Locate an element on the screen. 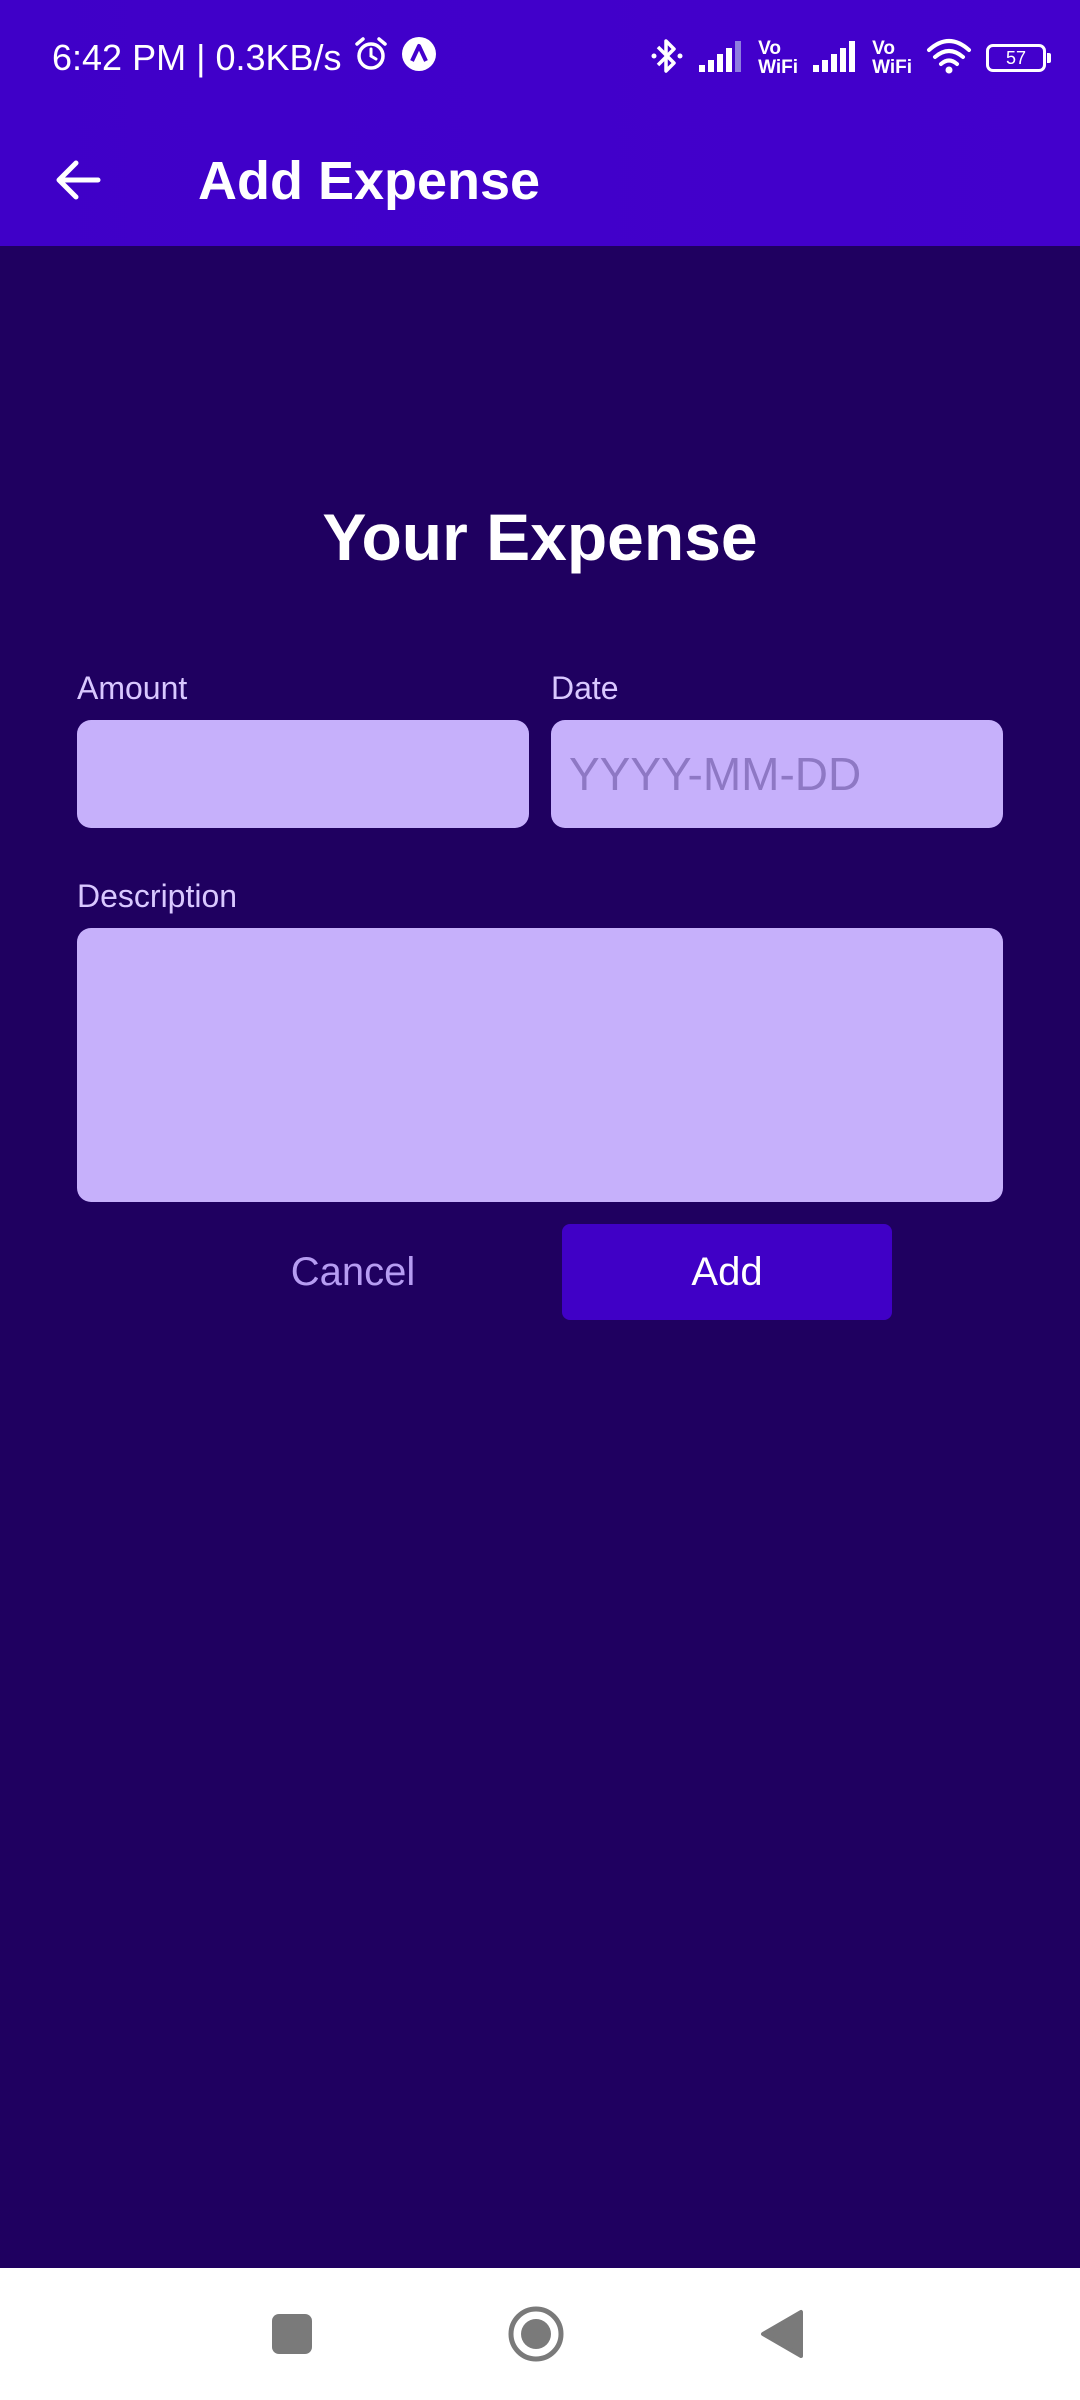  arrow-left-icon is located at coordinates (78, 182).